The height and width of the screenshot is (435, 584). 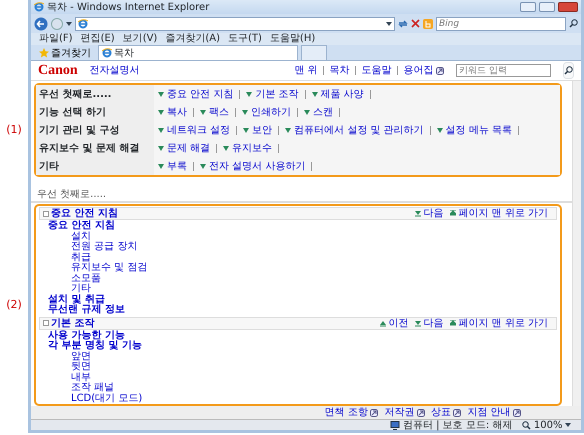 What do you see at coordinates (81, 236) in the screenshot?
I see `toc-link: 설치` at bounding box center [81, 236].